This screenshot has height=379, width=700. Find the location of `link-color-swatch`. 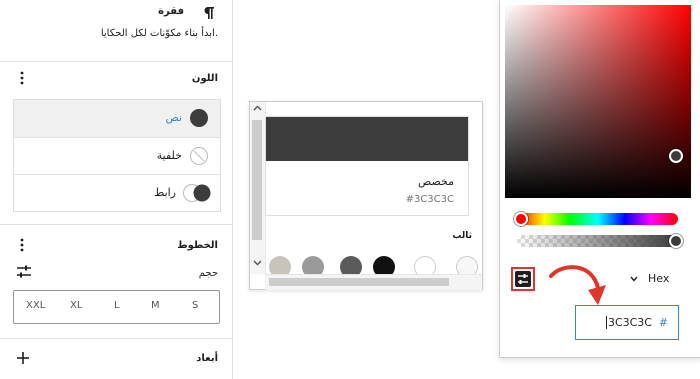

link-color-swatch is located at coordinates (197, 193).